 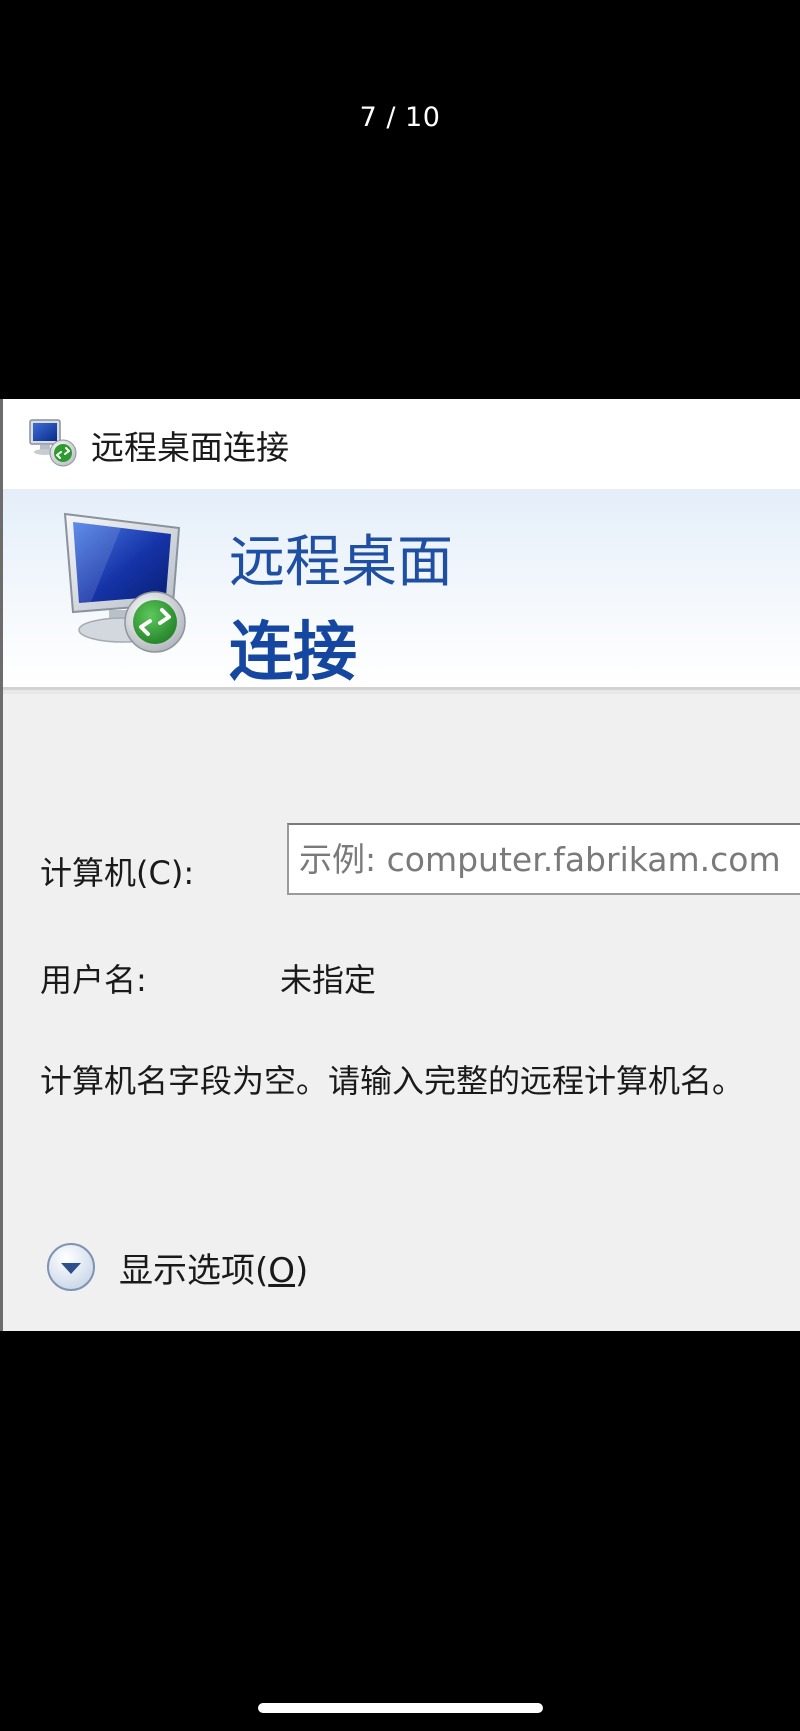 I want to click on remote-desktop-icon, so click(x=53, y=443).